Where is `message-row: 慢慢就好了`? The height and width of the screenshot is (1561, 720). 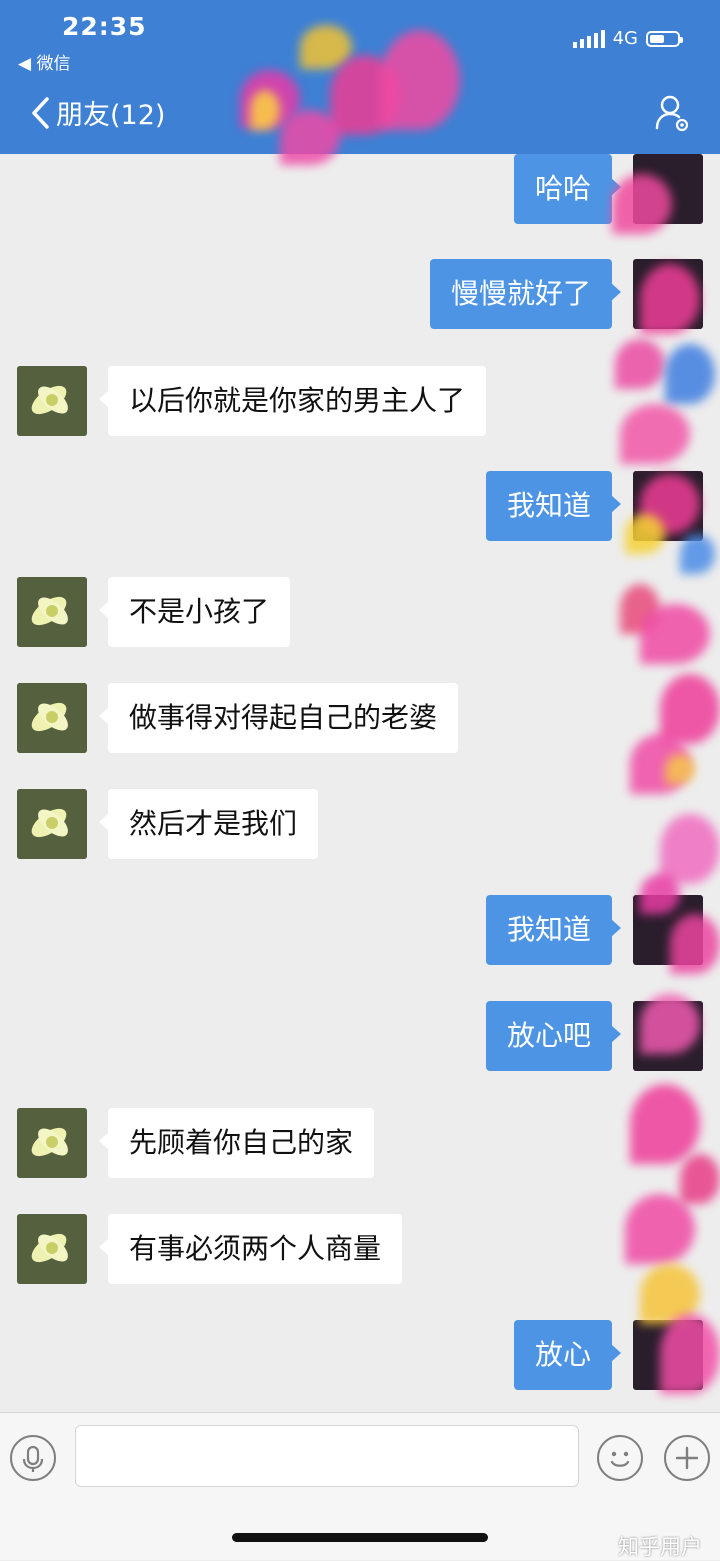 message-row: 慢慢就好了 is located at coordinates (360, 299).